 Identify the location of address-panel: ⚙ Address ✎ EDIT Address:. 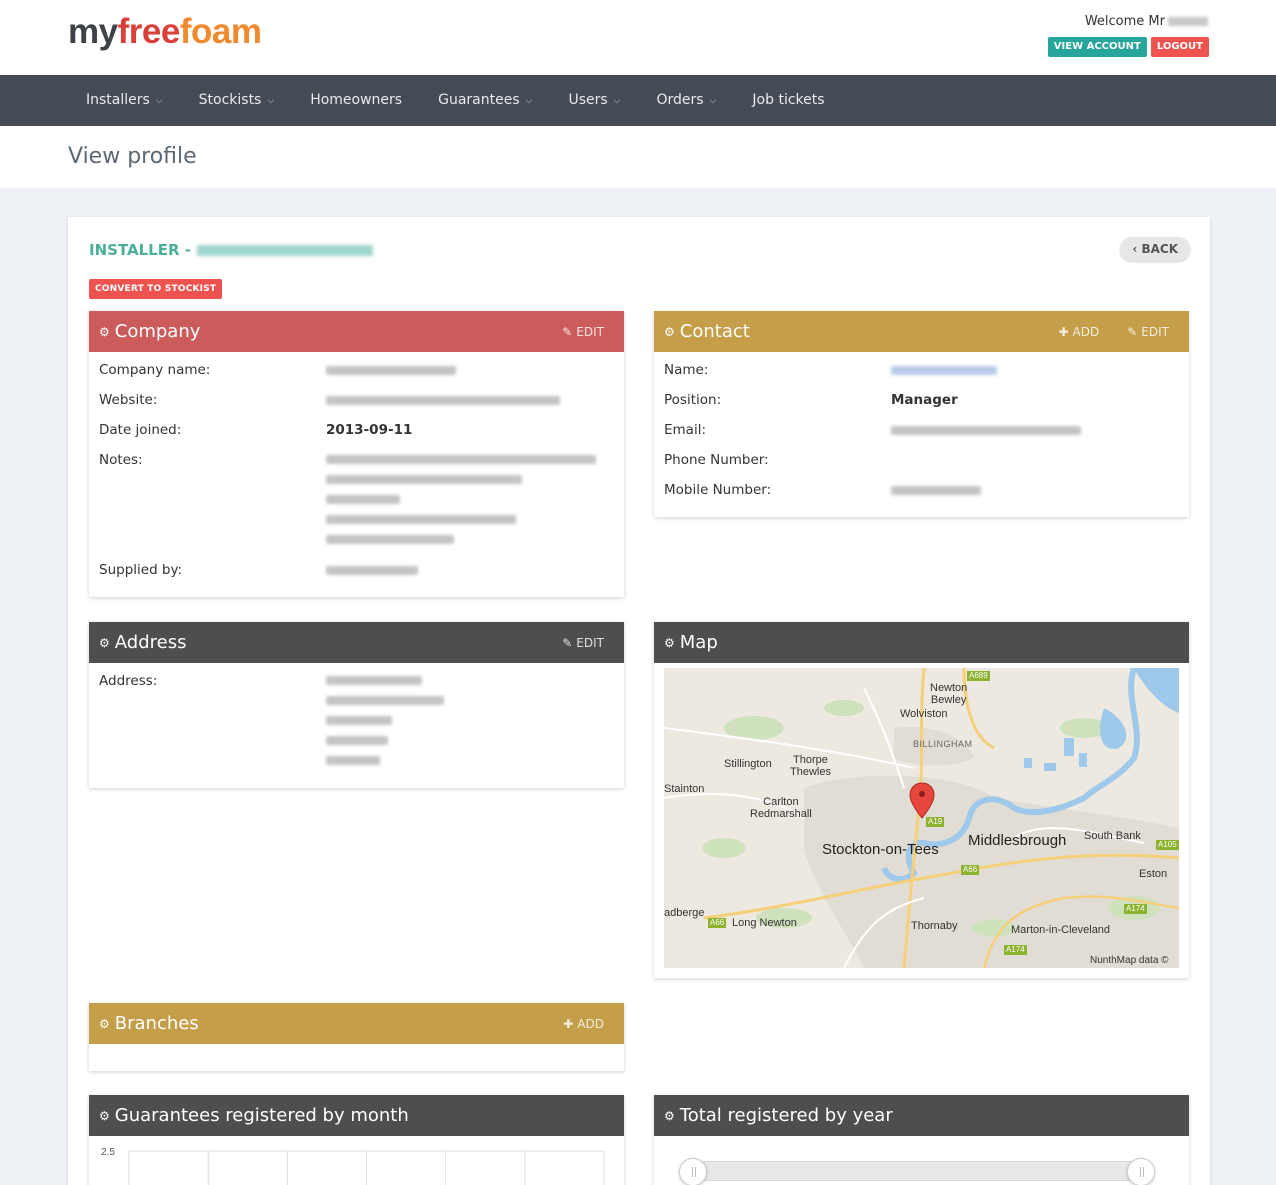
(356, 705).